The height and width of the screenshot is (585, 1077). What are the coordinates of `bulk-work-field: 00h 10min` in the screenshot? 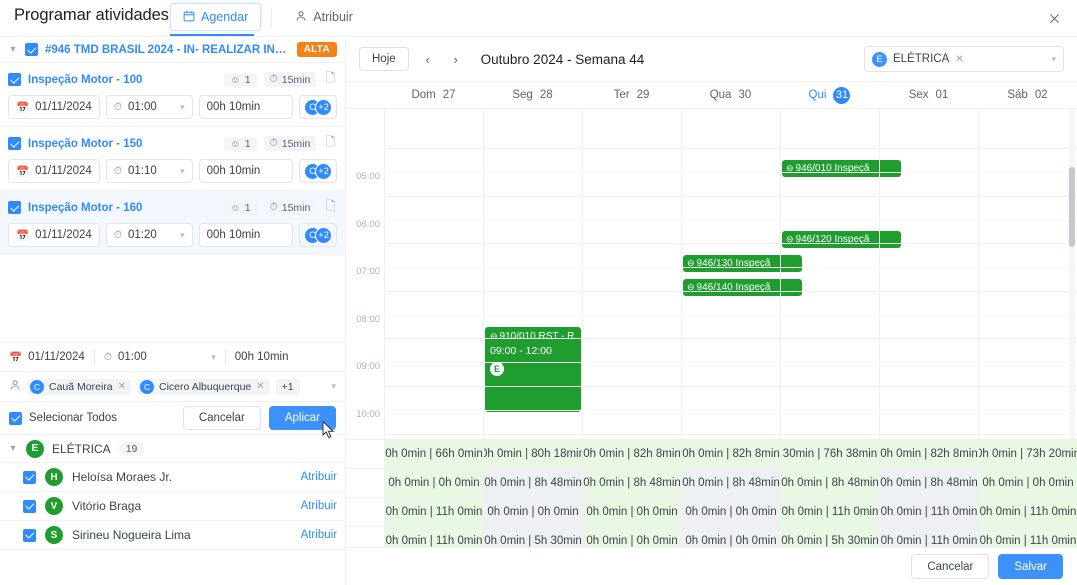 It's located at (262, 357).